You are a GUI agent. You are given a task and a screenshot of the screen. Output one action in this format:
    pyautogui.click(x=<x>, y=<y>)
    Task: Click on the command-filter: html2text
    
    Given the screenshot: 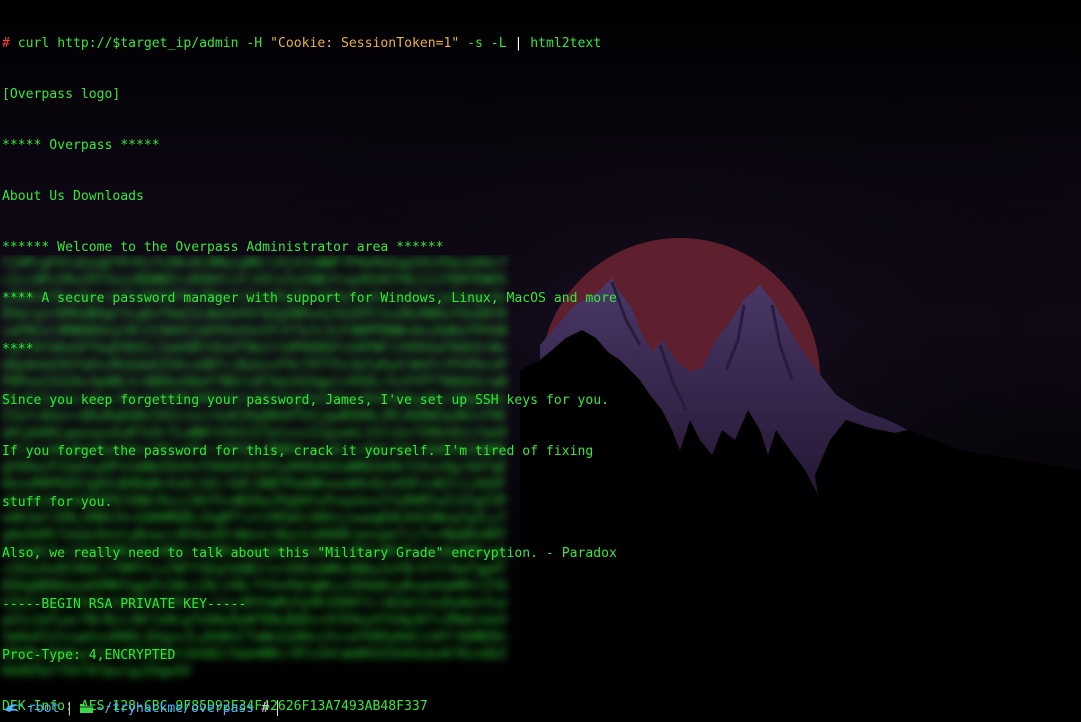 What is the action you would take?
    pyautogui.click(x=566, y=43)
    